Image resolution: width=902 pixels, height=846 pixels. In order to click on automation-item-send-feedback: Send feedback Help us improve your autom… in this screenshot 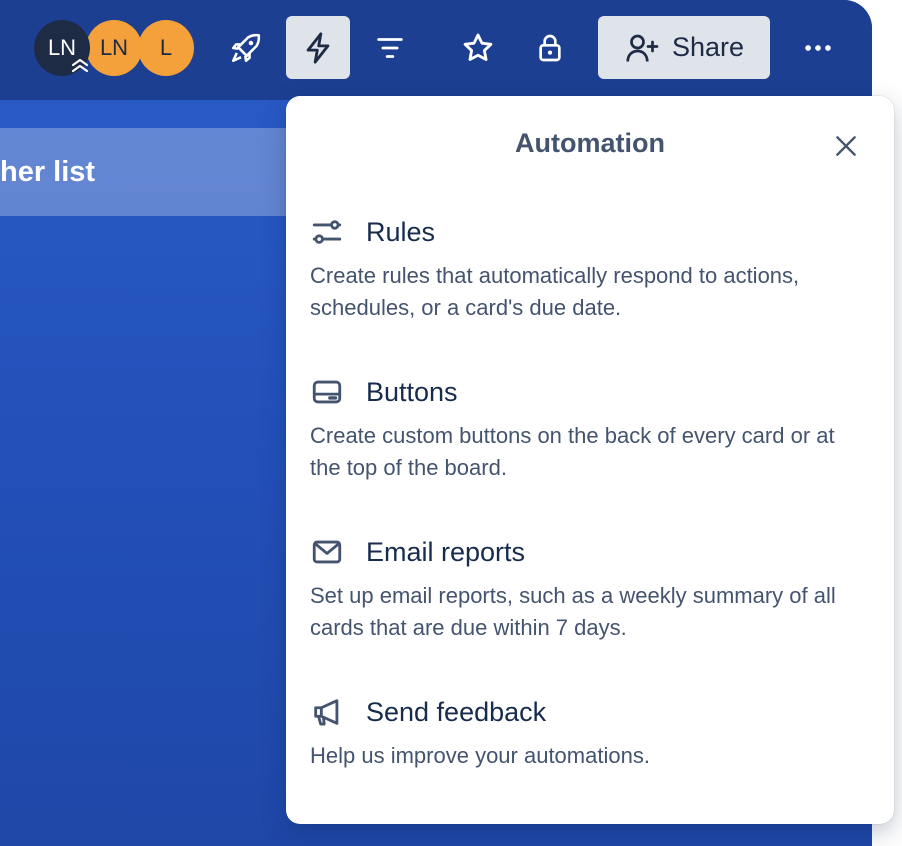, I will do `click(590, 732)`.